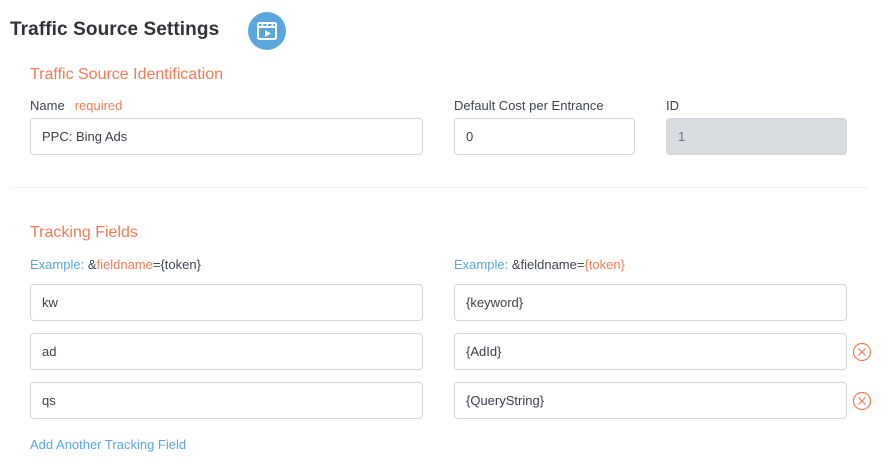 The height and width of the screenshot is (471, 888). I want to click on id-label: ID, so click(672, 105).